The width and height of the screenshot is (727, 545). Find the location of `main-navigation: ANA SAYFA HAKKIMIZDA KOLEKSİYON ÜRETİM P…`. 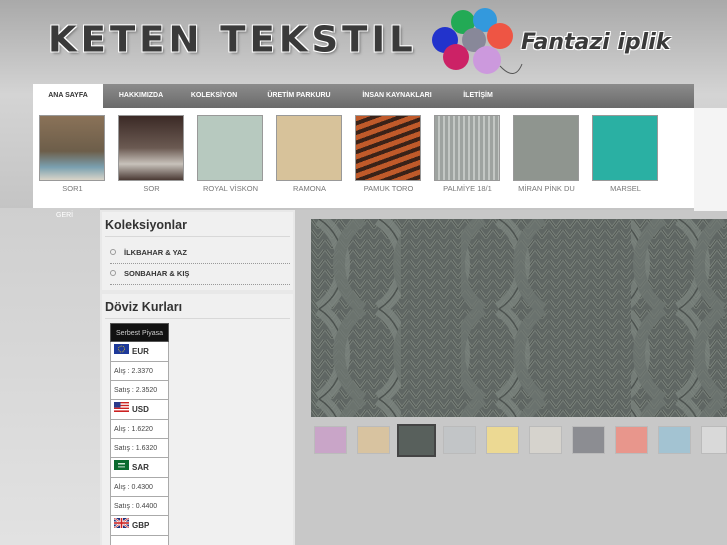

main-navigation: ANA SAYFA HAKKIMIZDA KOLEKSİYON ÜRETİM P… is located at coordinates (363, 96).